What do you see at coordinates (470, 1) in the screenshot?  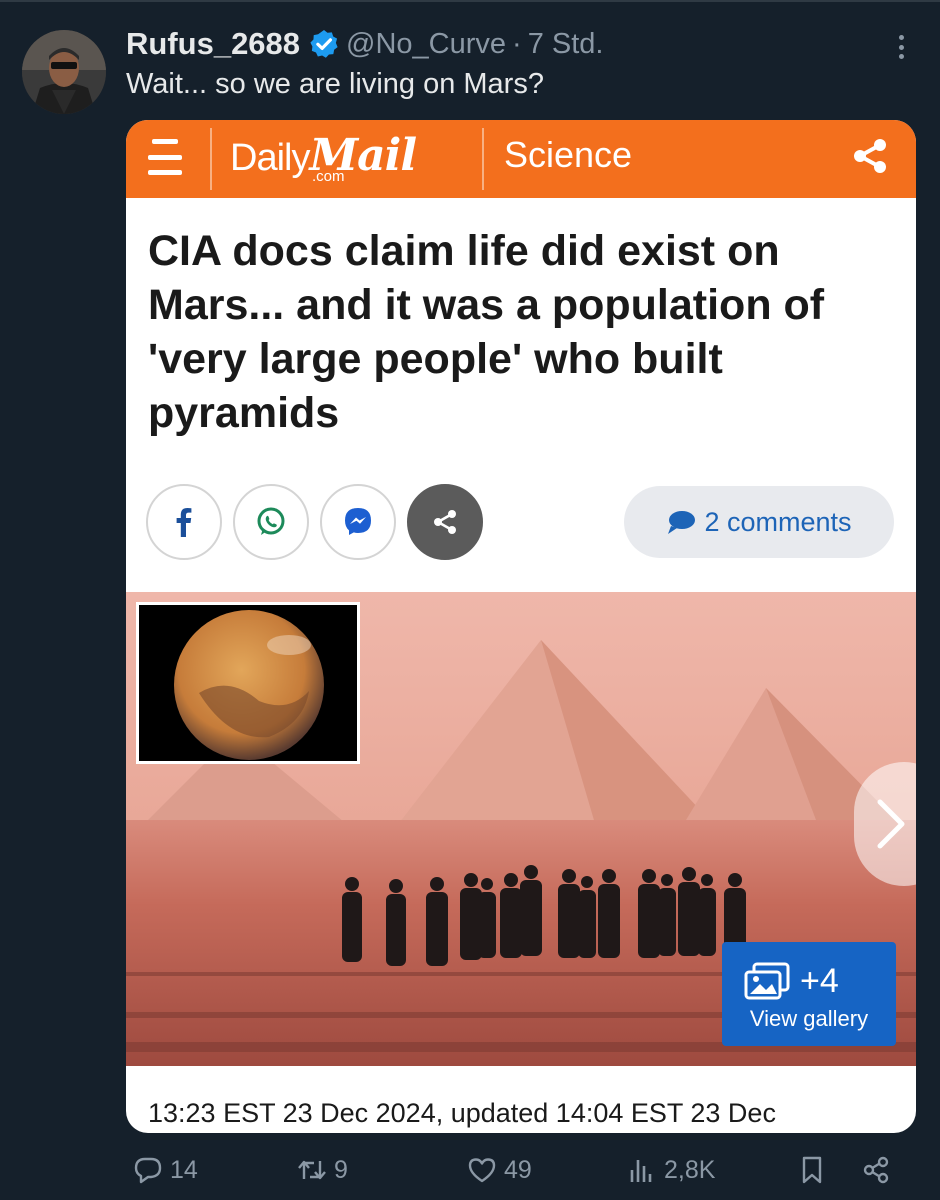 I see `top-divider` at bounding box center [470, 1].